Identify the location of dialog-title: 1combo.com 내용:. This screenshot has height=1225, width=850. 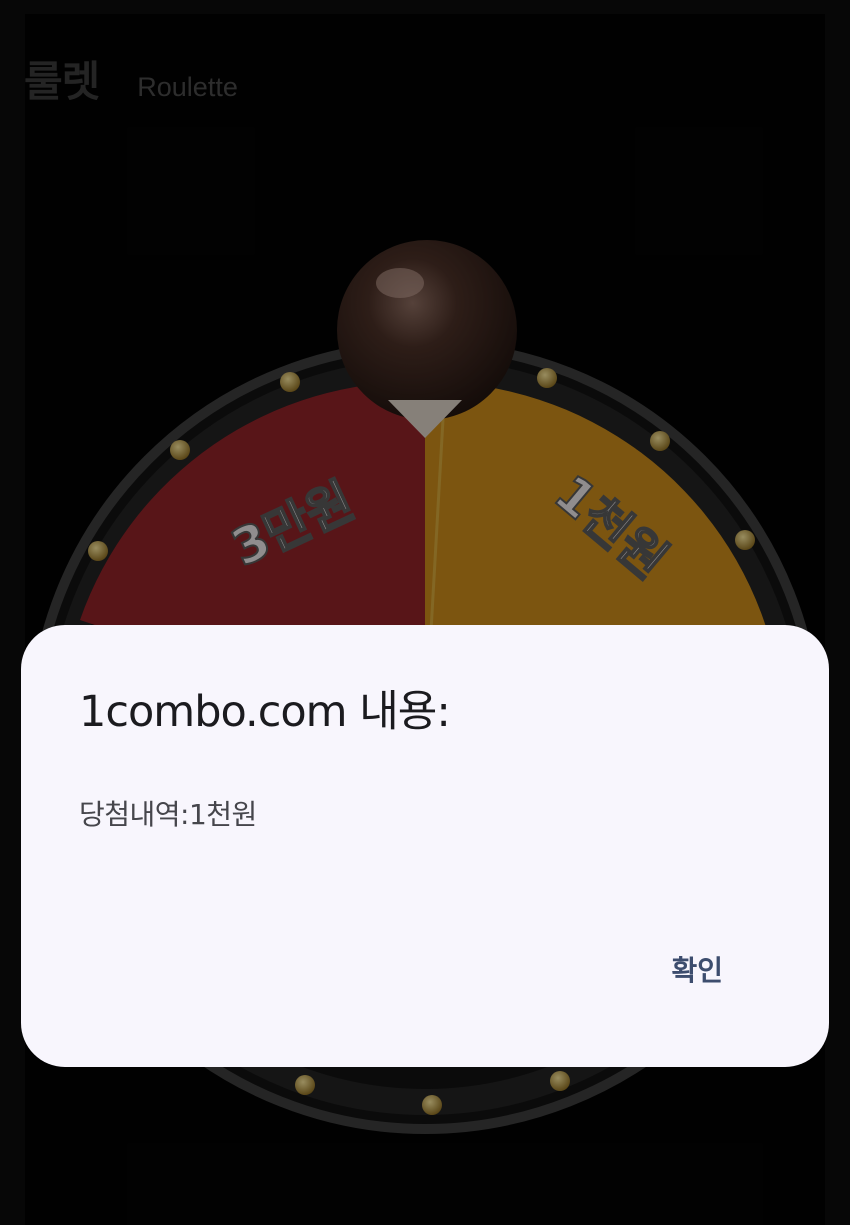
(265, 712).